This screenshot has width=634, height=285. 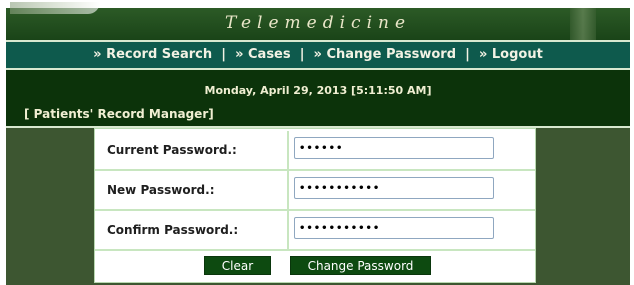 I want to click on change-password-button: Change Password, so click(x=360, y=265).